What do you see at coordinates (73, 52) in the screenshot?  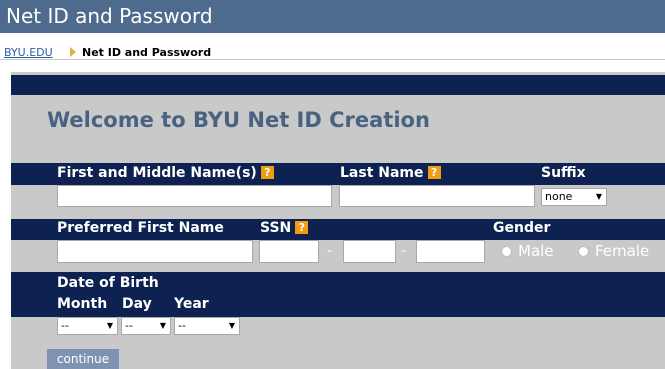 I see `triangle-right-icon` at bounding box center [73, 52].